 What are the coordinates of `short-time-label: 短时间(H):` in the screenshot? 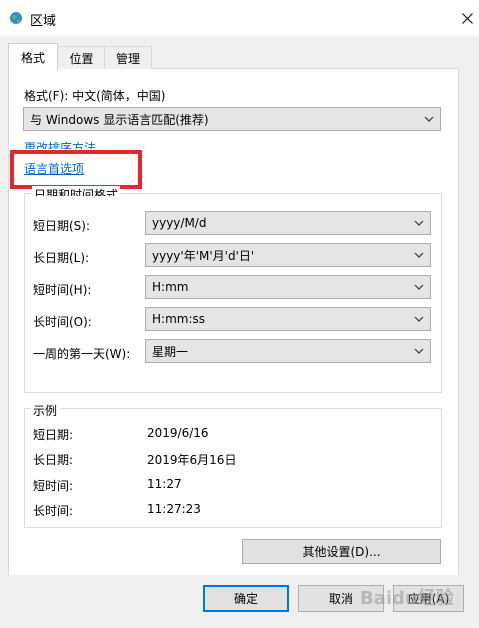 It's located at (62, 290).